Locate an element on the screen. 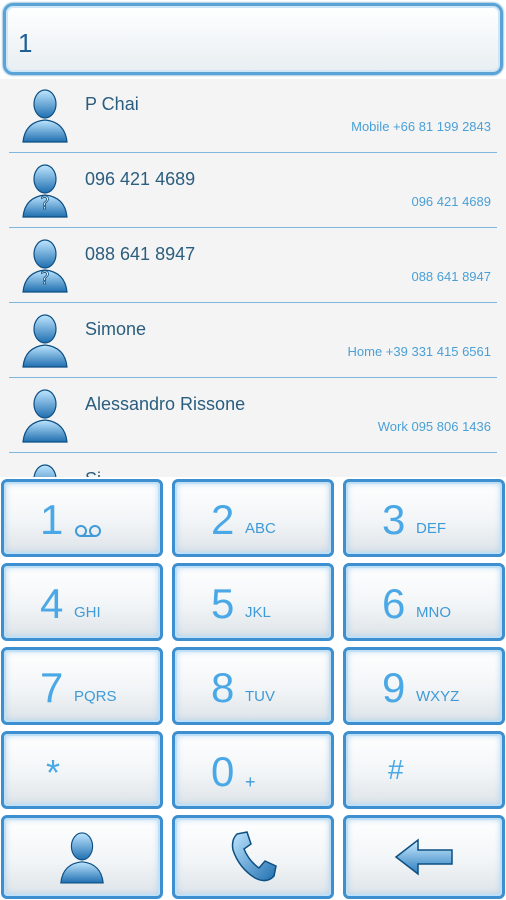 Image resolution: width=506 pixels, height=900 pixels. key-digit: 6 is located at coordinates (394, 603).